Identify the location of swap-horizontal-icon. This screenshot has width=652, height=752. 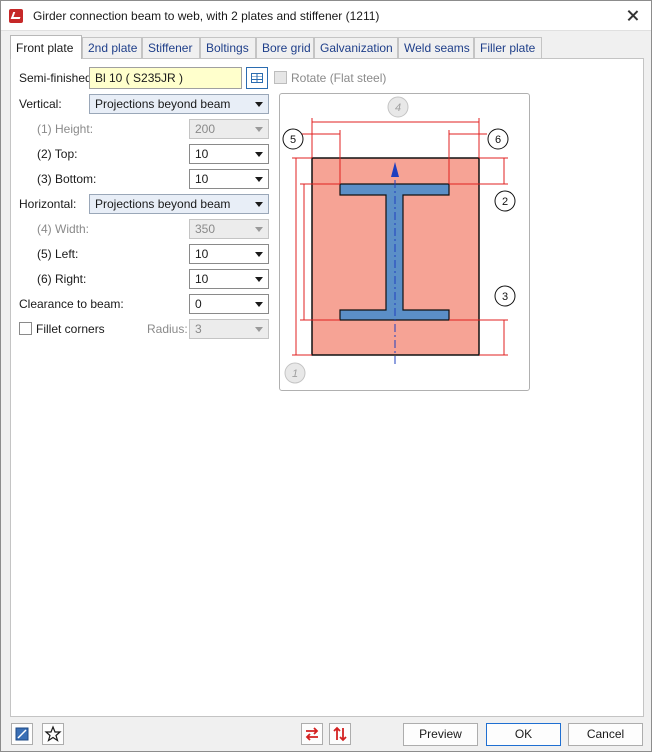
(312, 734).